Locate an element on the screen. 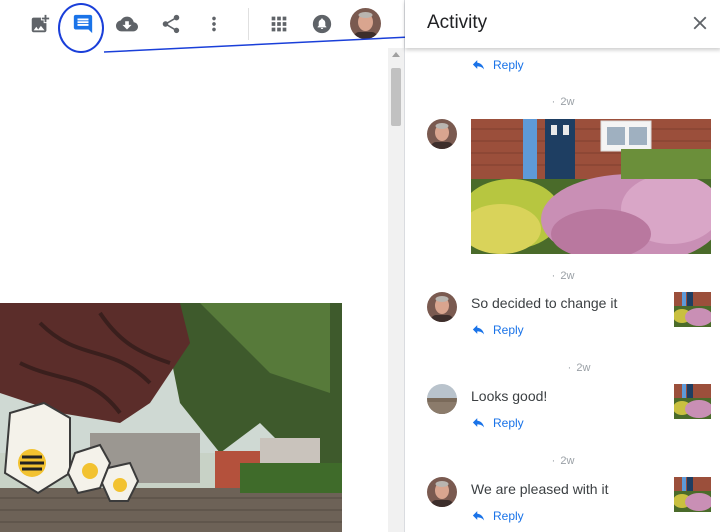  apps-button is located at coordinates (279, 24).